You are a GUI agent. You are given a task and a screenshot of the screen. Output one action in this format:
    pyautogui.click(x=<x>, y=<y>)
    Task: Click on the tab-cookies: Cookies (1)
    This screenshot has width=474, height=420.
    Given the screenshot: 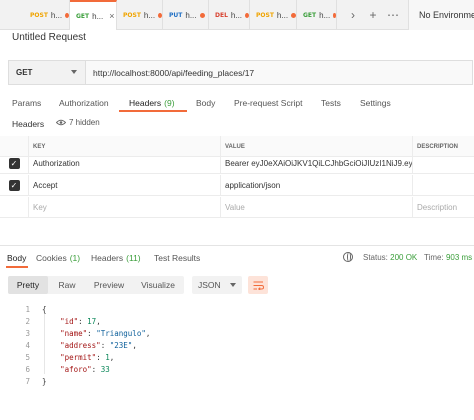 What is the action you would take?
    pyautogui.click(x=58, y=258)
    